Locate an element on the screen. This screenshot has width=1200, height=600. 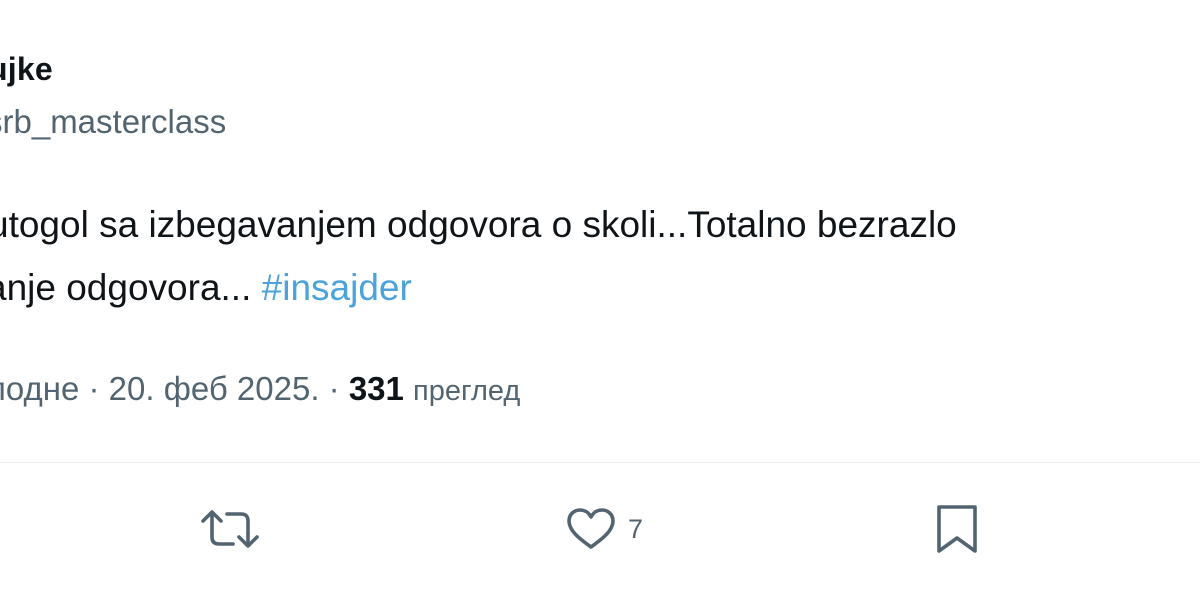
author-name: ujke is located at coordinates (26, 69).